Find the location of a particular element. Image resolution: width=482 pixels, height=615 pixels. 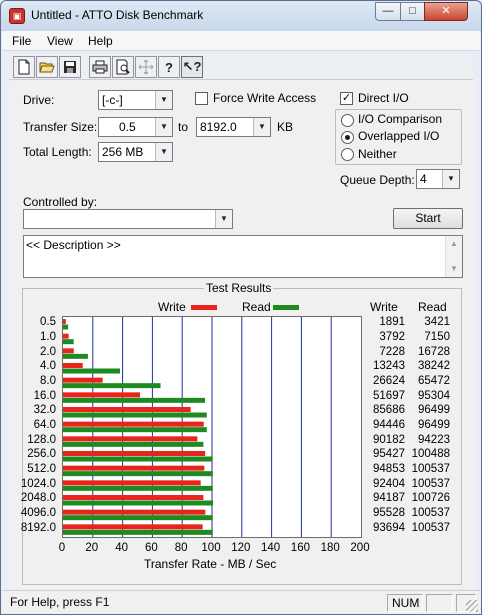

bar-read-0.5 is located at coordinates (66, 327).